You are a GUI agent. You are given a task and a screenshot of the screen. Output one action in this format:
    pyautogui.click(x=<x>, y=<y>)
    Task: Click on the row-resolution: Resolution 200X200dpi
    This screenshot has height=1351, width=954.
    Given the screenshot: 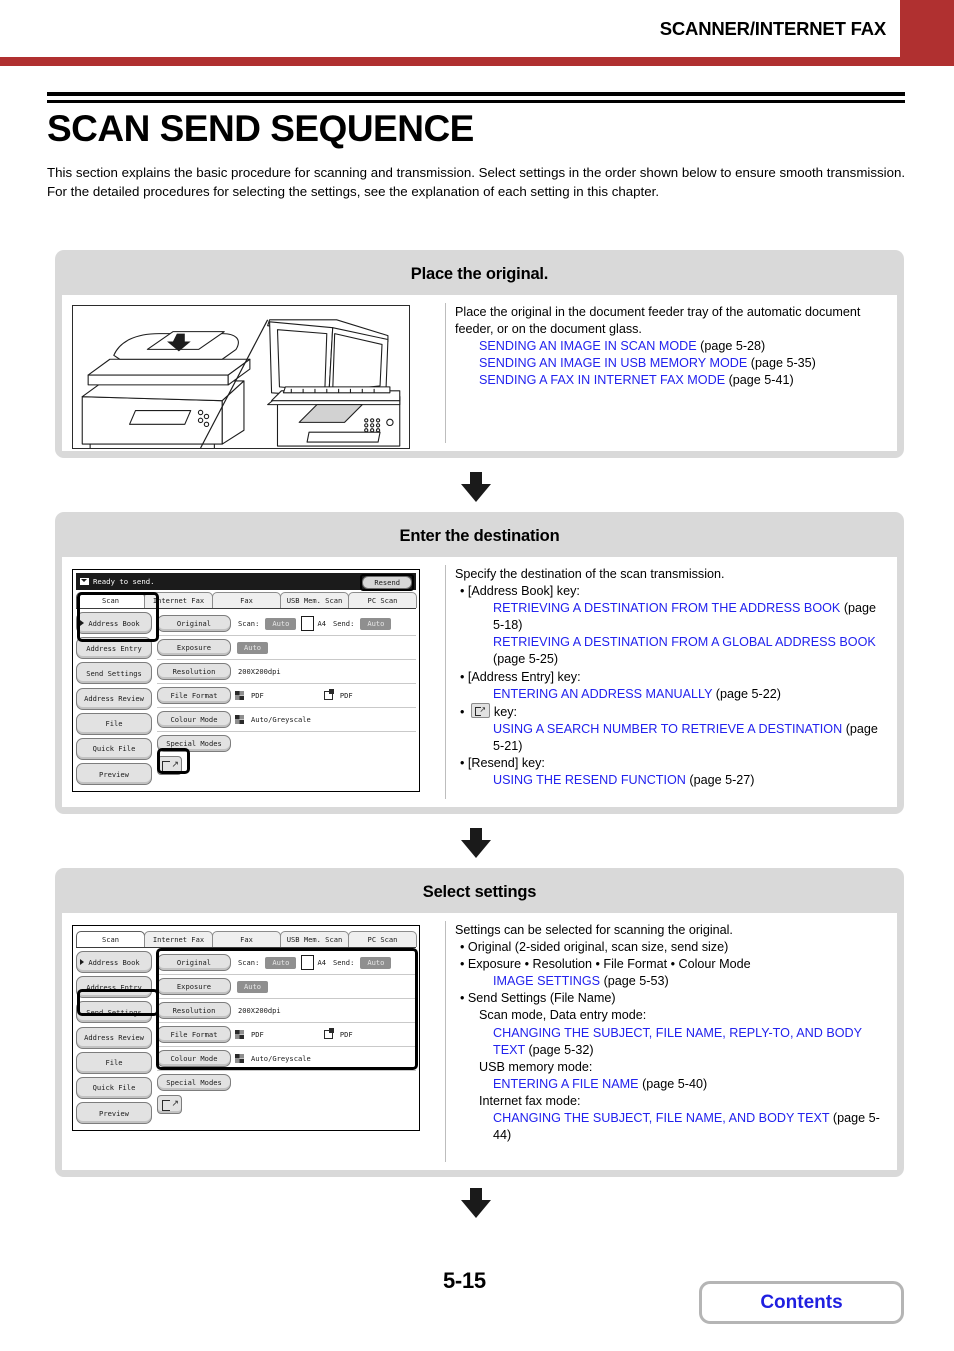 What is the action you would take?
    pyautogui.click(x=286, y=1011)
    